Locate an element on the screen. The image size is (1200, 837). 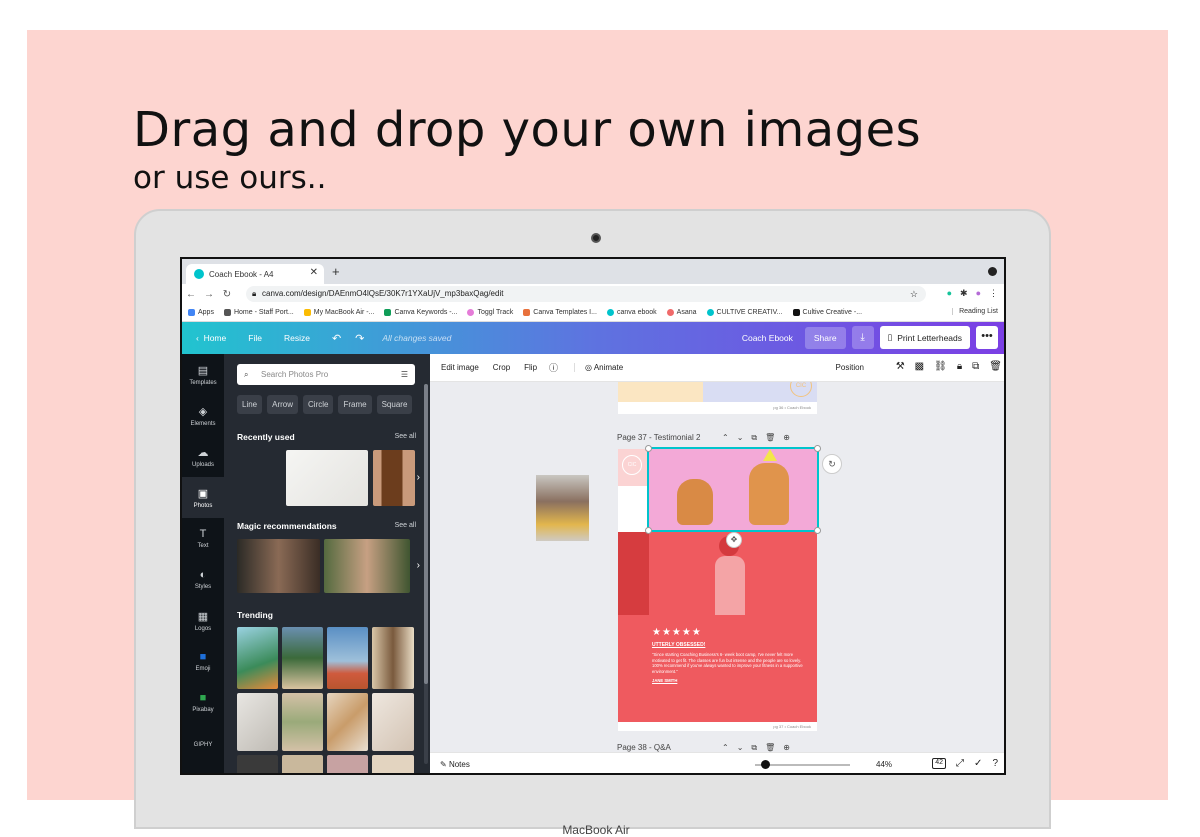
file-menu: File is located at coordinates (255, 338).